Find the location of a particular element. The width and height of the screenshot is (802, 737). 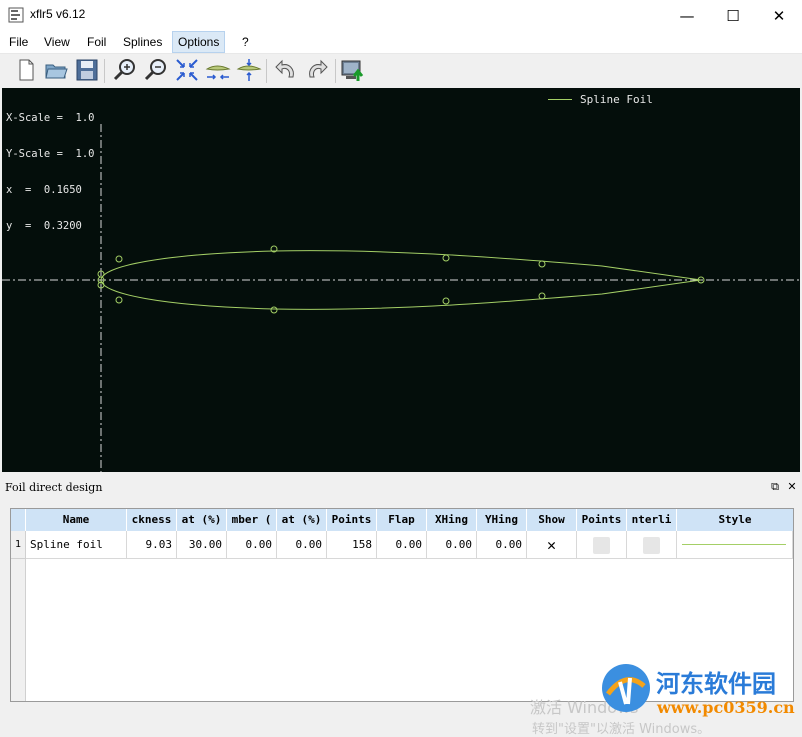

header-points: Points is located at coordinates (352, 520).